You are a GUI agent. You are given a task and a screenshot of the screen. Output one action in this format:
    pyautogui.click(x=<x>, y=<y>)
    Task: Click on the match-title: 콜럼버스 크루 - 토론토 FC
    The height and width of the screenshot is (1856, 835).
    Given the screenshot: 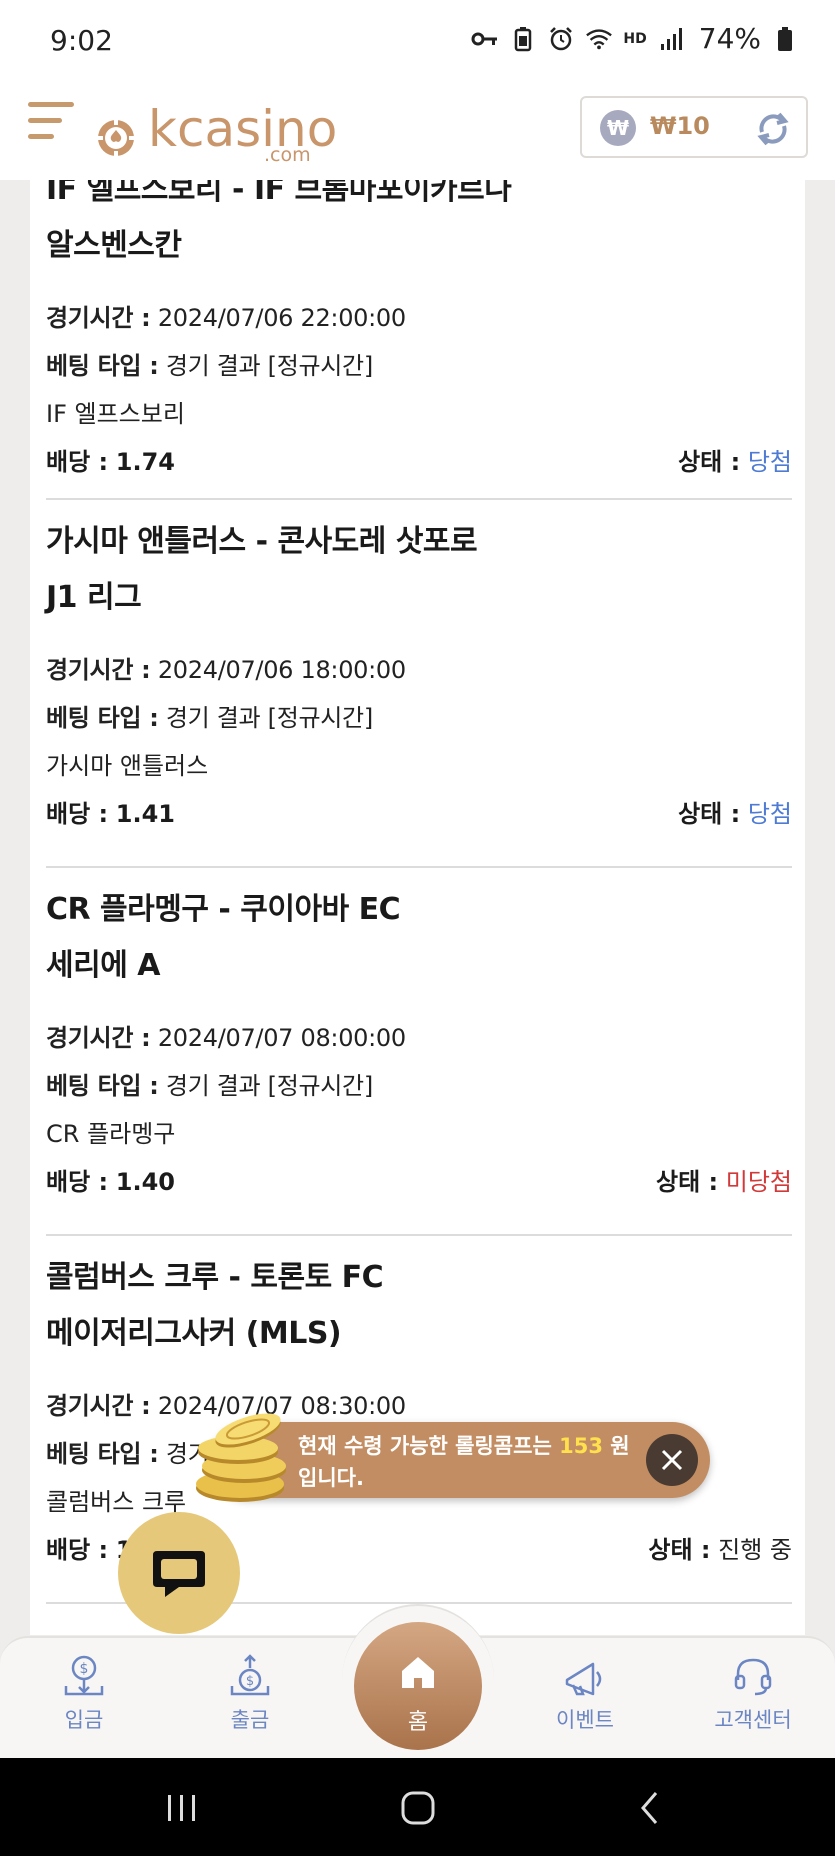 What is the action you would take?
    pyautogui.click(x=215, y=1277)
    